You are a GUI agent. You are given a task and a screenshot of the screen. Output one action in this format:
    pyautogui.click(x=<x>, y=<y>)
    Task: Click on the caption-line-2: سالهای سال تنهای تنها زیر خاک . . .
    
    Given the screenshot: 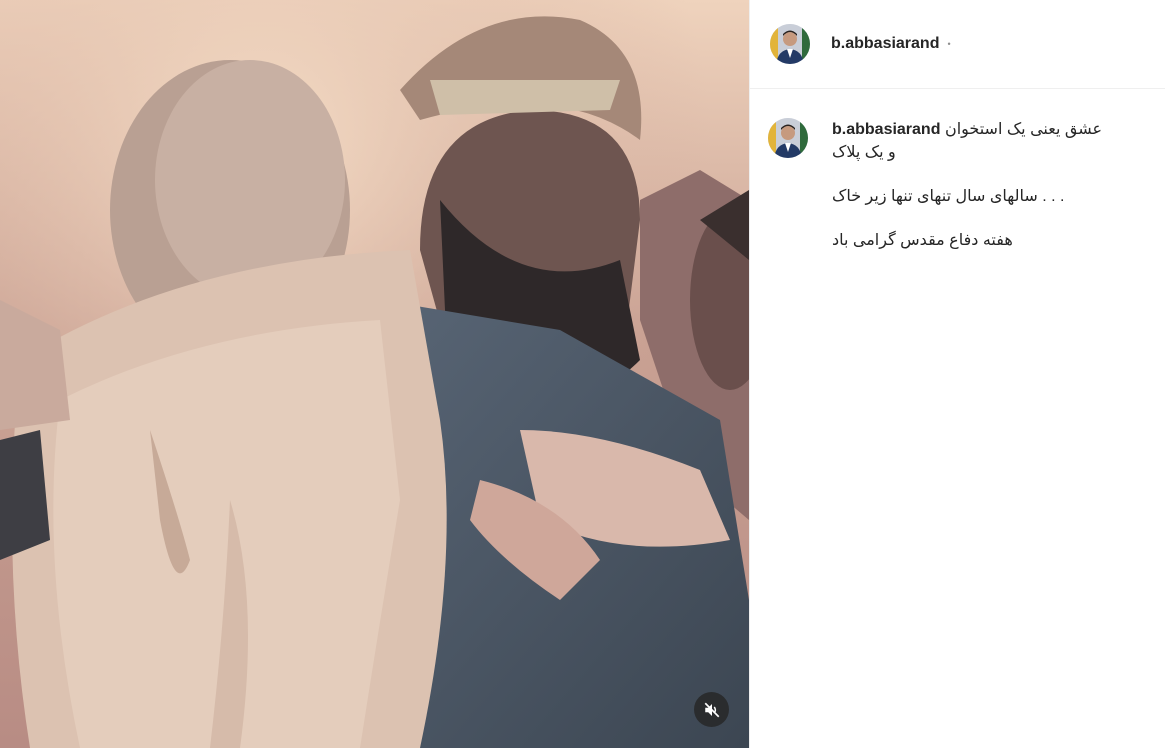 What is the action you would take?
    pyautogui.click(x=948, y=196)
    